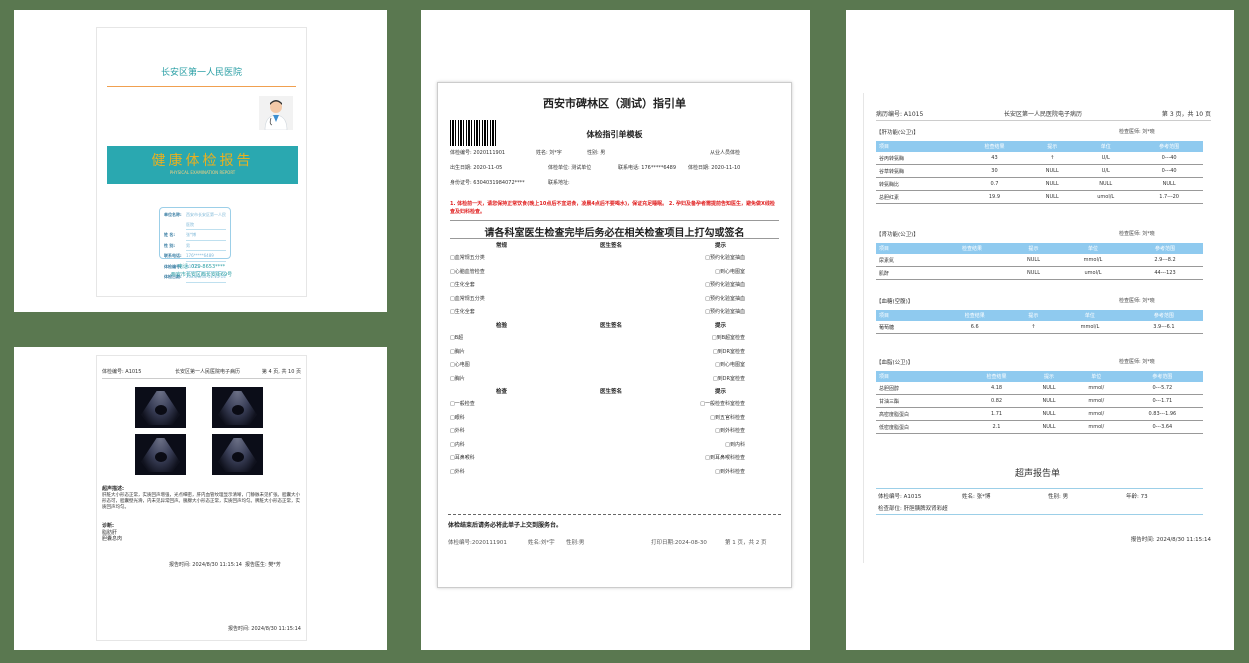 Image resolution: width=1249 pixels, height=663 pixels. What do you see at coordinates (907, 327) in the screenshot?
I see `lab-cell: 葡萄糖` at bounding box center [907, 327].